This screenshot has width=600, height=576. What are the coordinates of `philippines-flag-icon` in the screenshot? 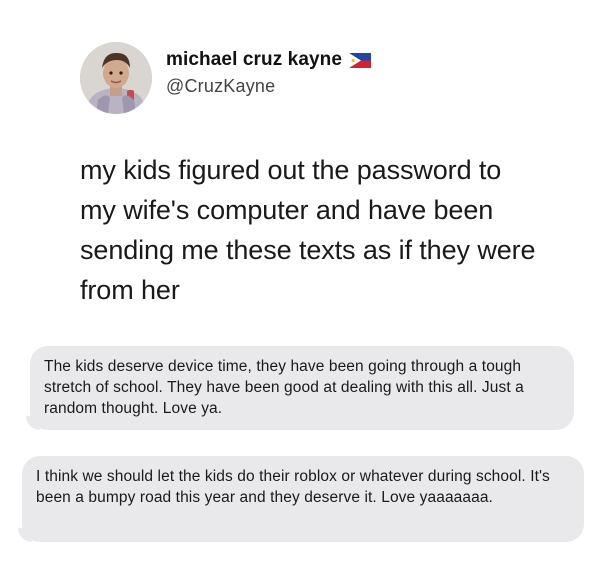 It's located at (360, 60).